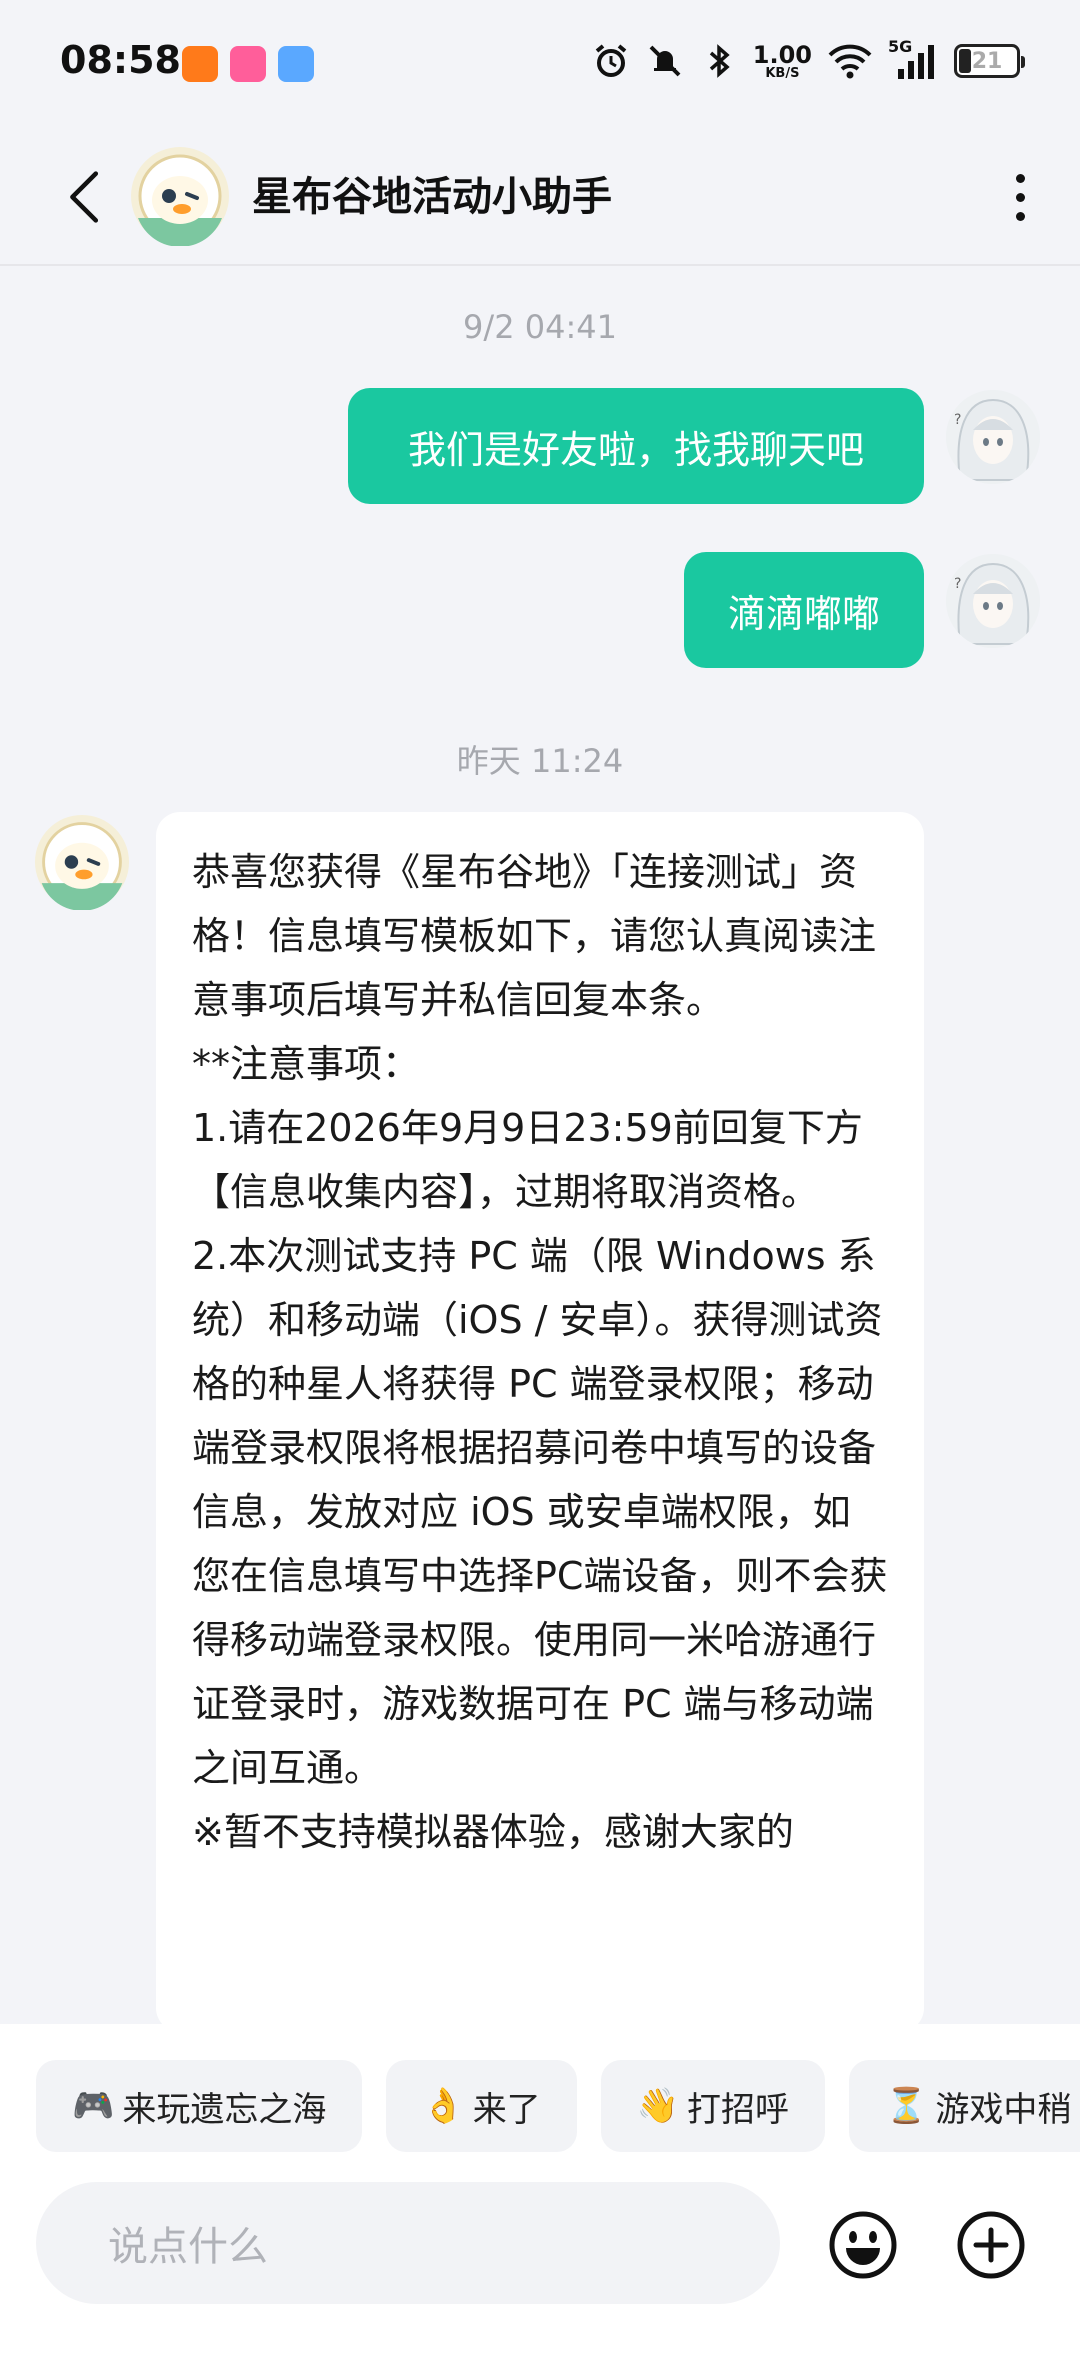 The width and height of the screenshot is (1080, 2376). I want to click on chat-title: 星布谷地活动小助手, so click(432, 197).